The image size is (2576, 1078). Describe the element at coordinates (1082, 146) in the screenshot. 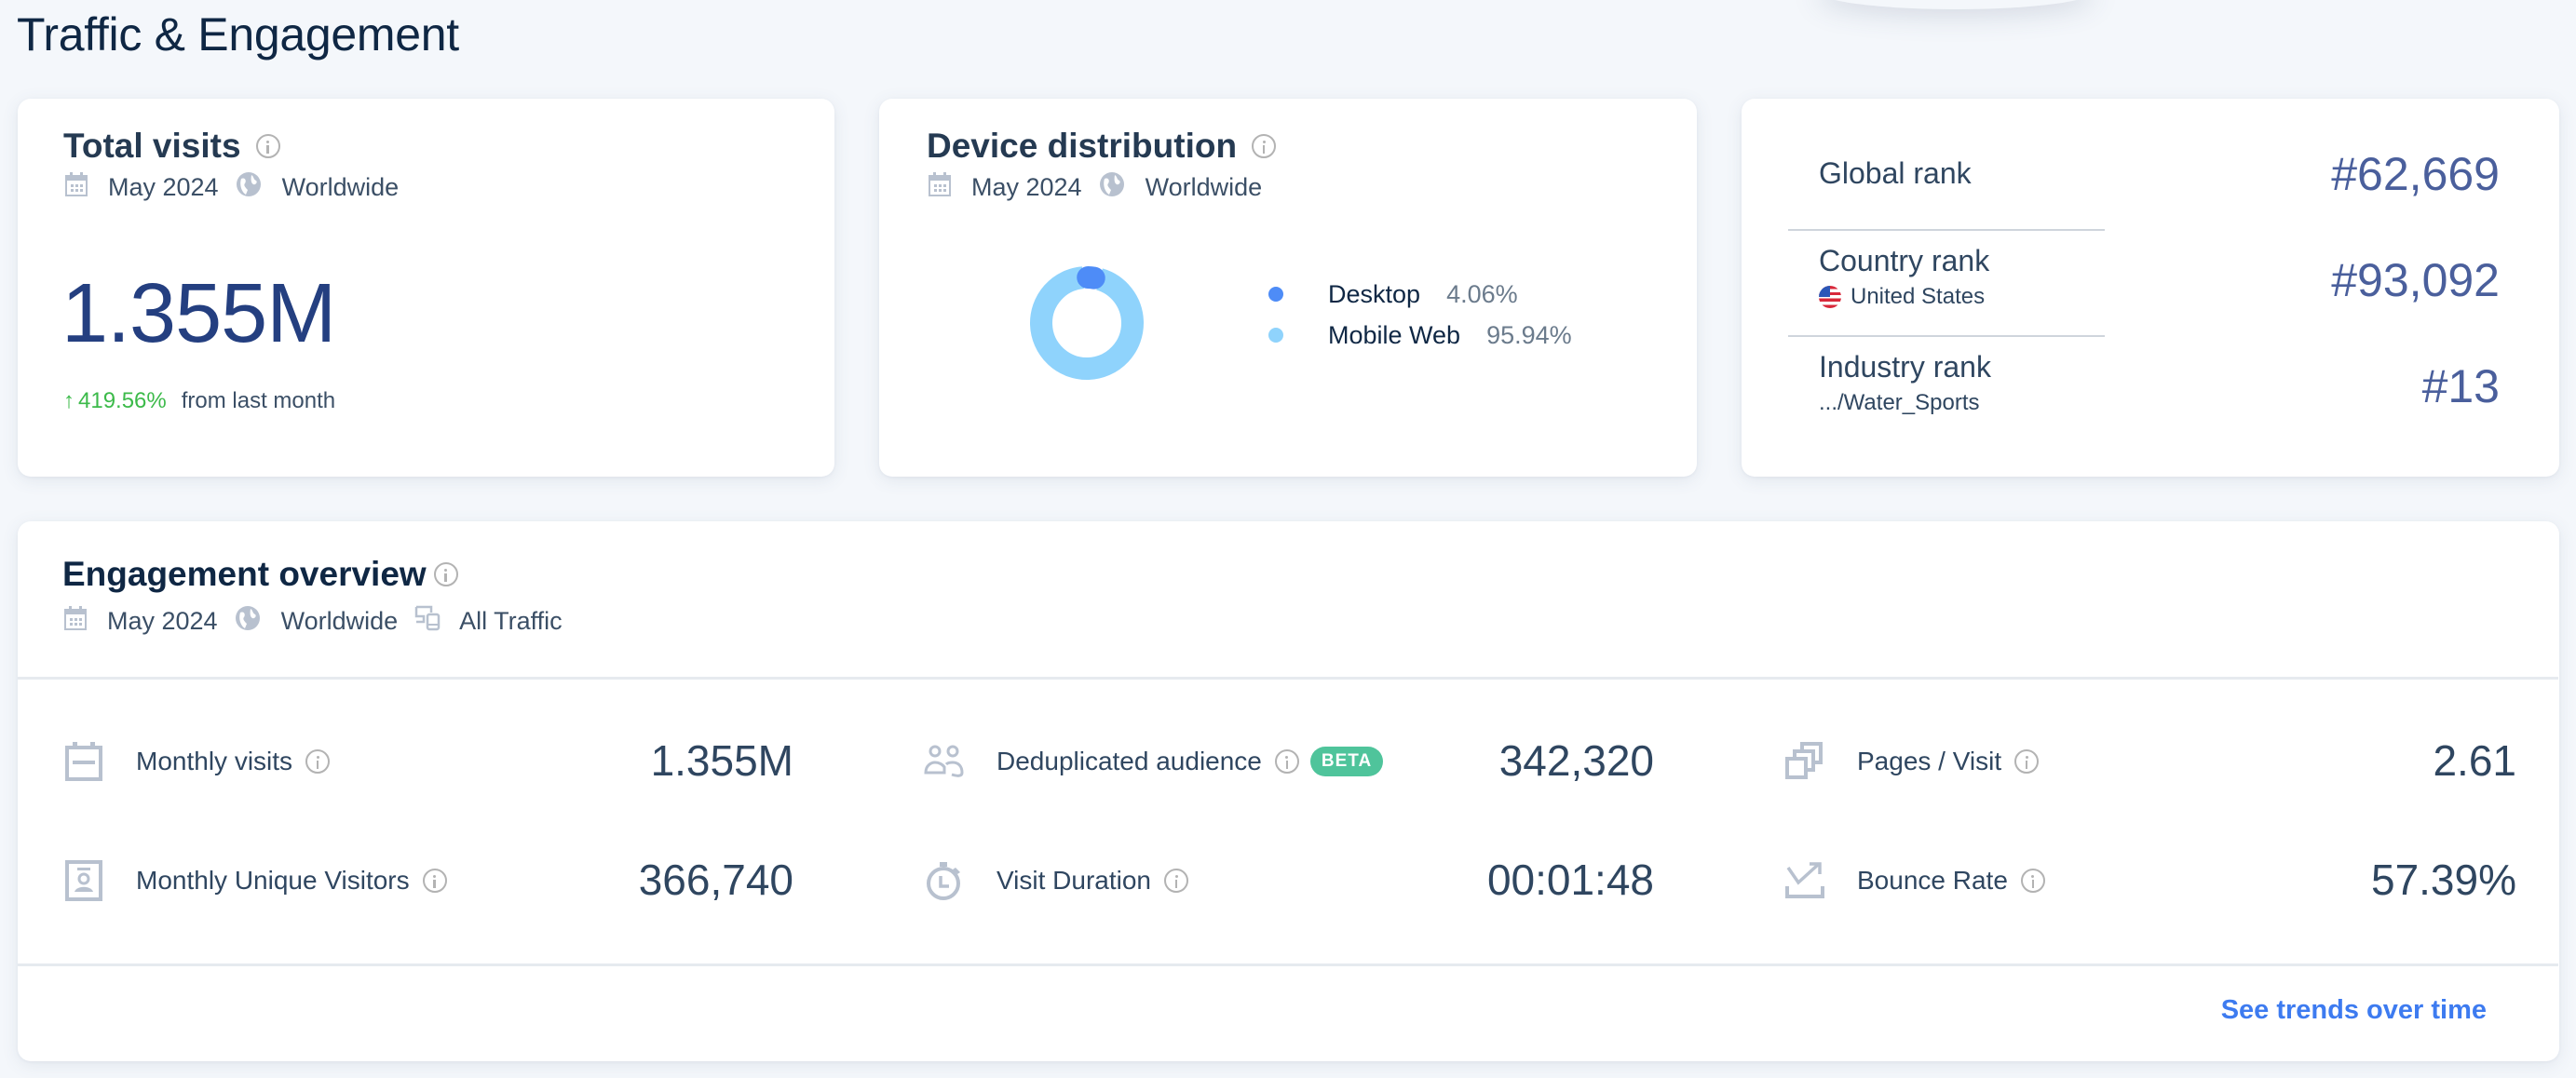

I see `device-distribution-title-text: Device distribution` at that location.